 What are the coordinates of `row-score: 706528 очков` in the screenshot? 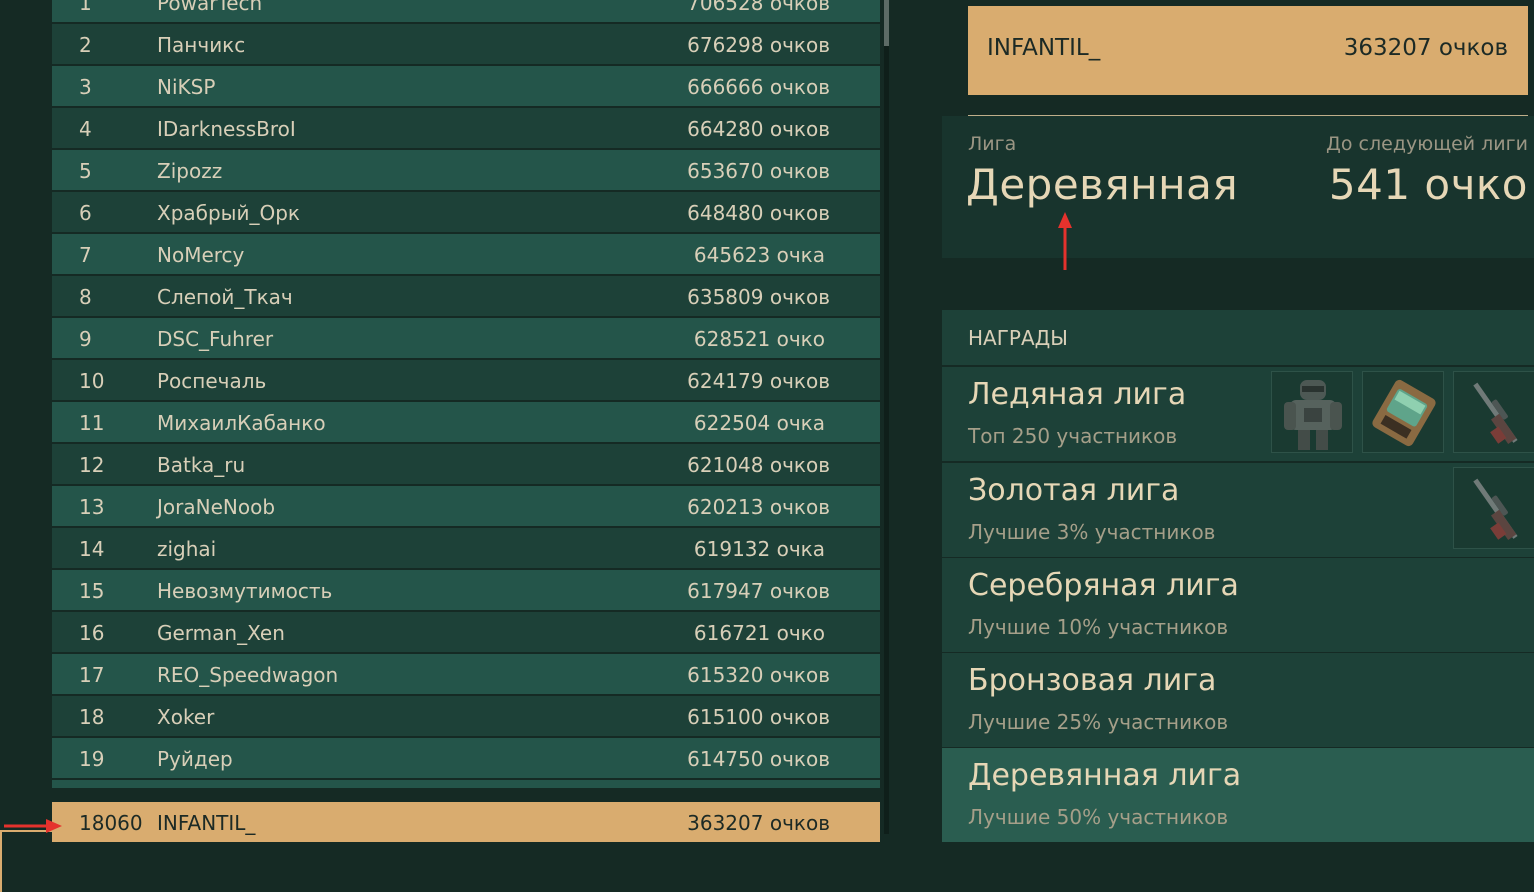 It's located at (758, 7).